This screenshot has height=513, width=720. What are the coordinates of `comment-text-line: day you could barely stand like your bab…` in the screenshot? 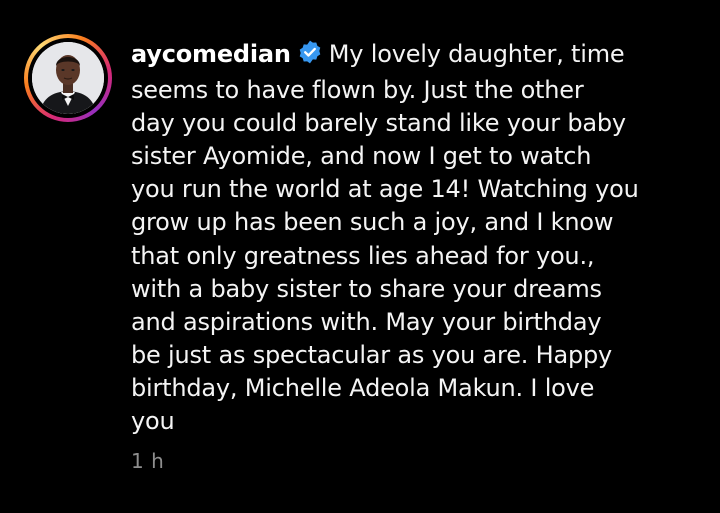 It's located at (378, 123).